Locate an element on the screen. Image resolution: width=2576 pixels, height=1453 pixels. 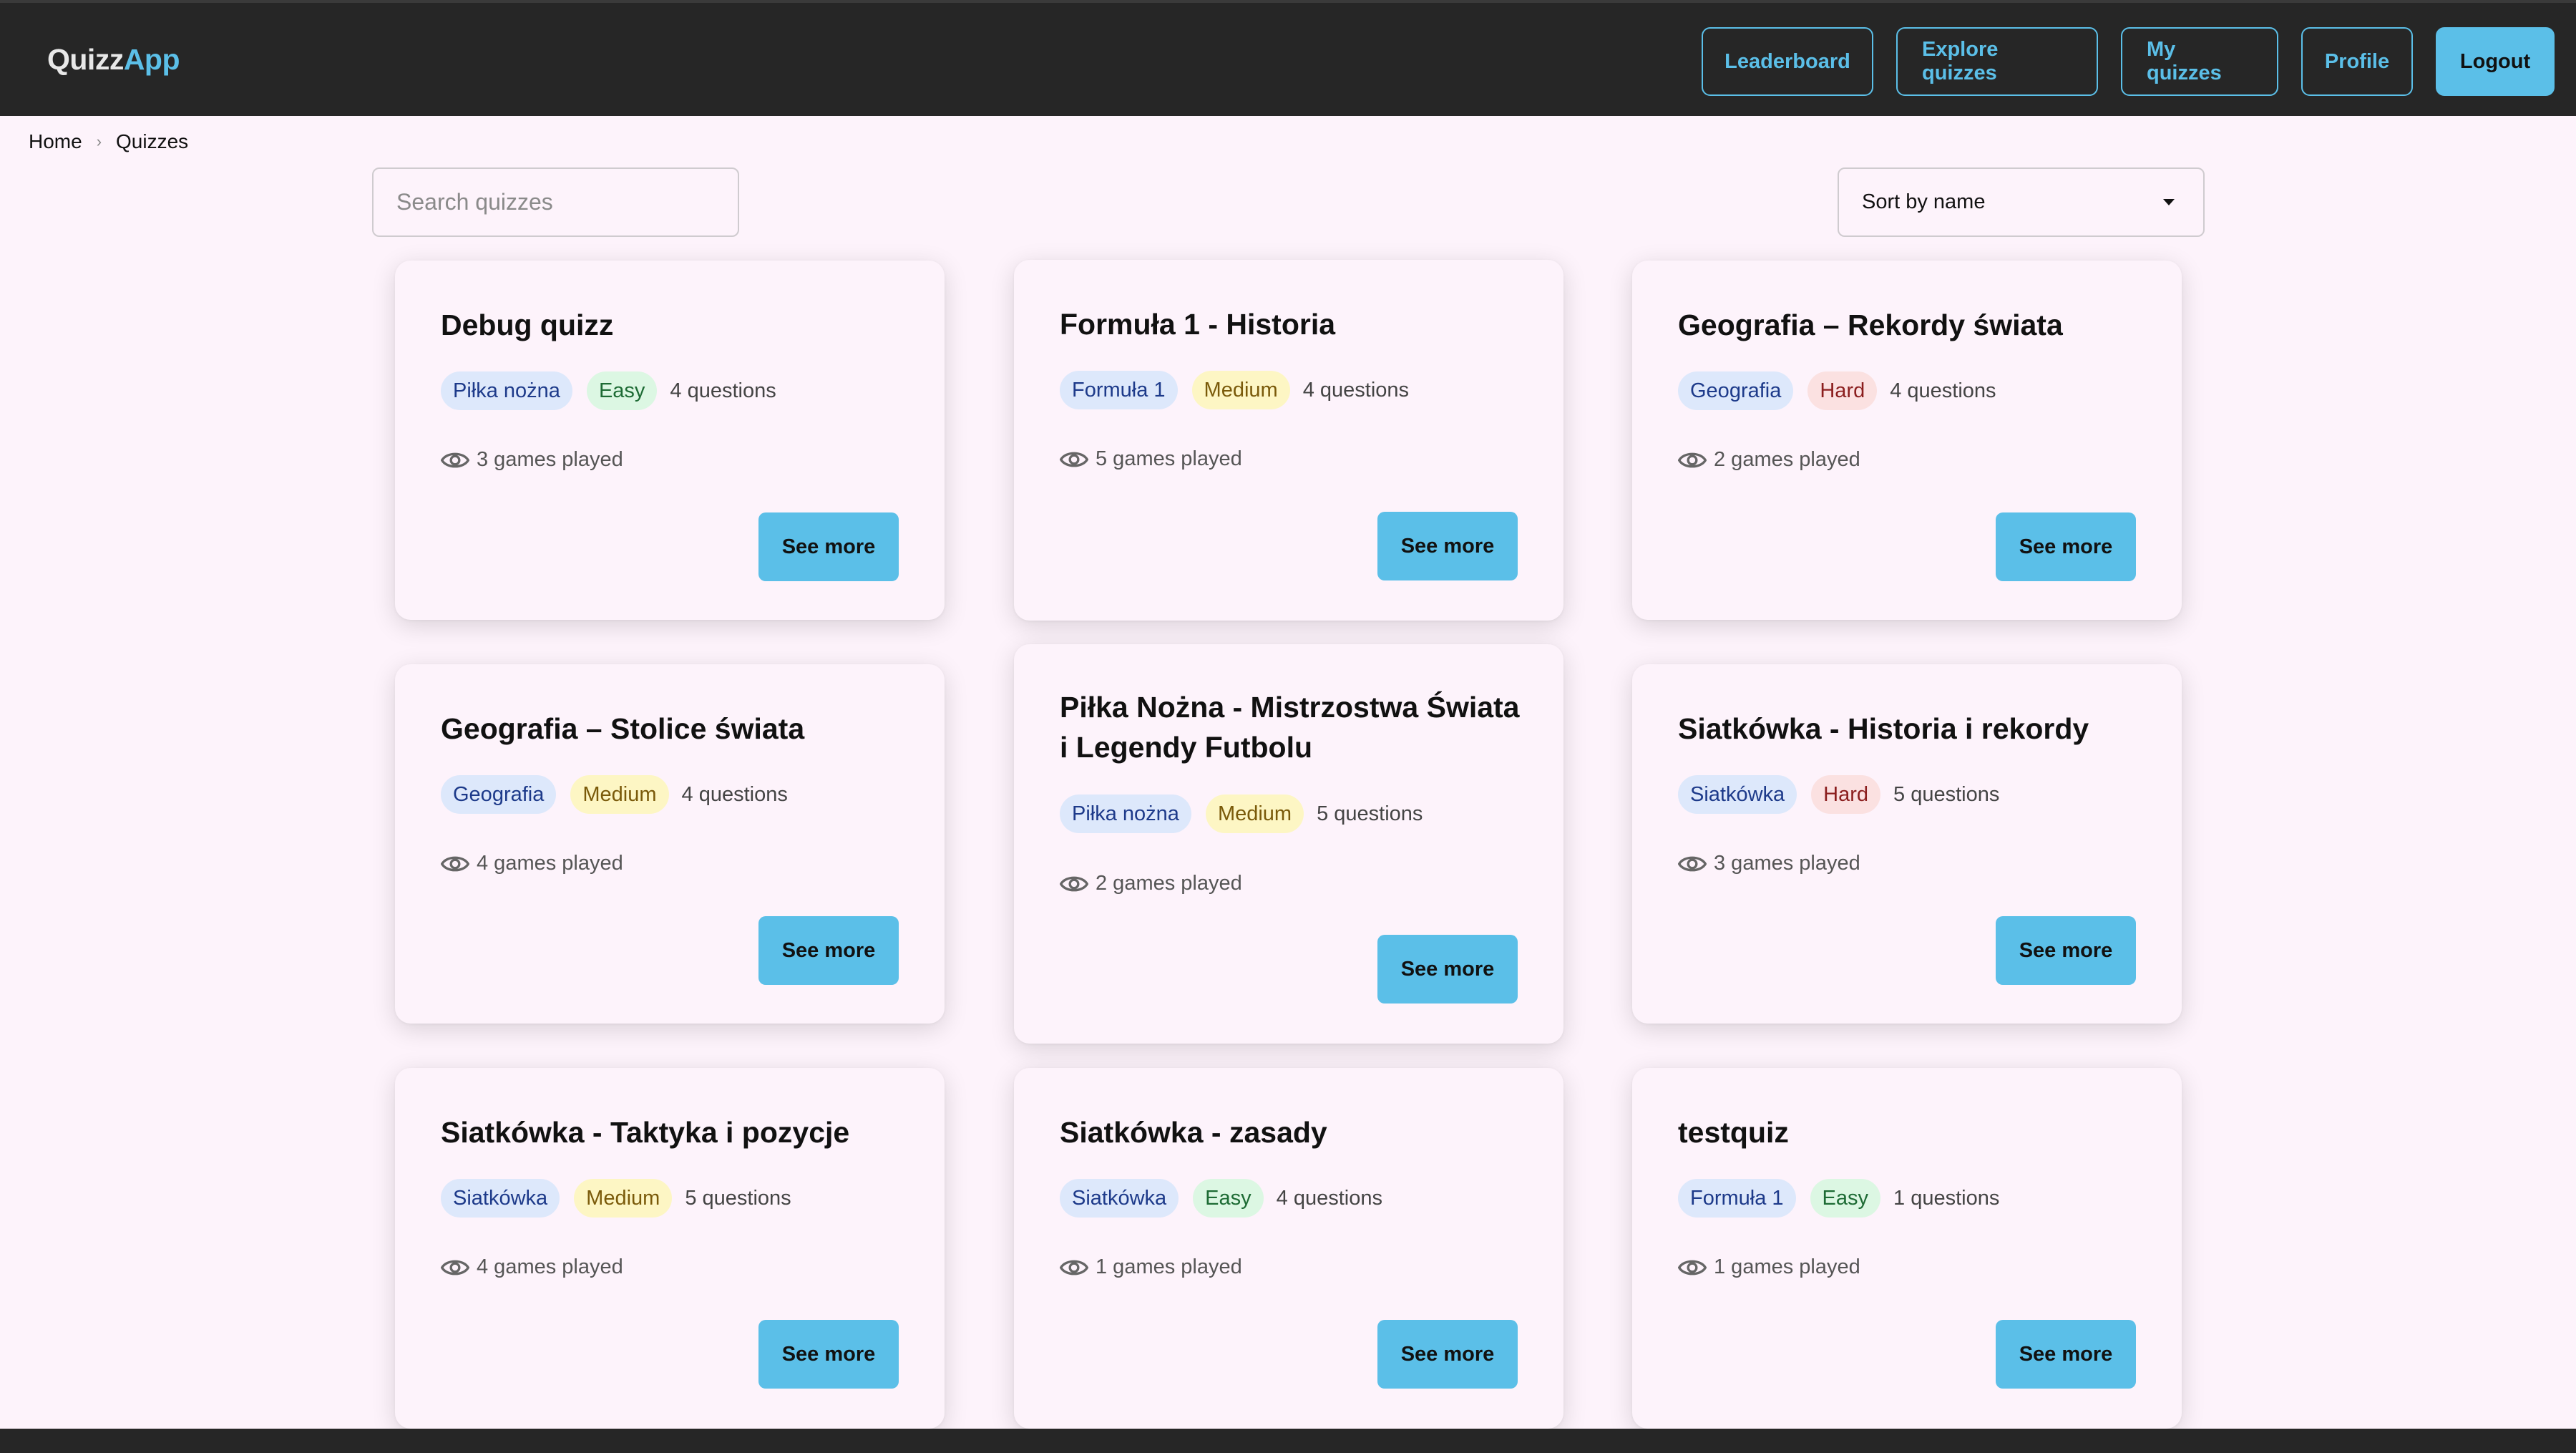
breadcrumb-home: Home is located at coordinates (55, 141).